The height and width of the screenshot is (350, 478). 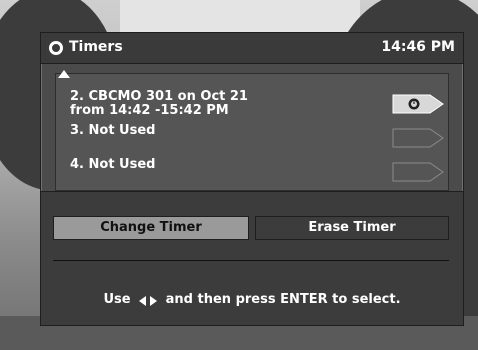 What do you see at coordinates (418, 104) in the screenshot?
I see `timer-tag-active` at bounding box center [418, 104].